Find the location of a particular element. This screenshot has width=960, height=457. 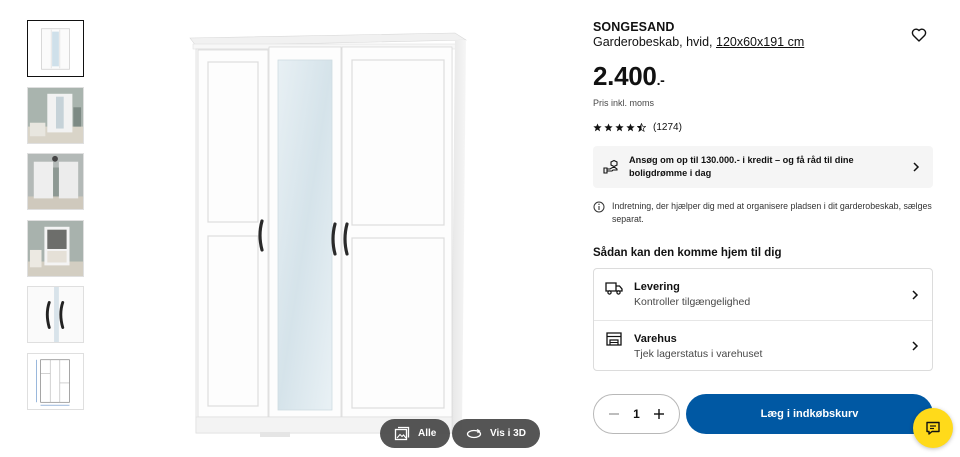

info-icon is located at coordinates (599, 207).